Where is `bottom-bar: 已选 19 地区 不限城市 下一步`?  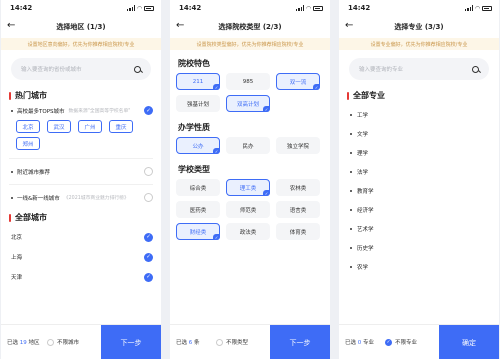 bottom-bar: 已选 19 地区 不限城市 下一步 is located at coordinates (81, 341).